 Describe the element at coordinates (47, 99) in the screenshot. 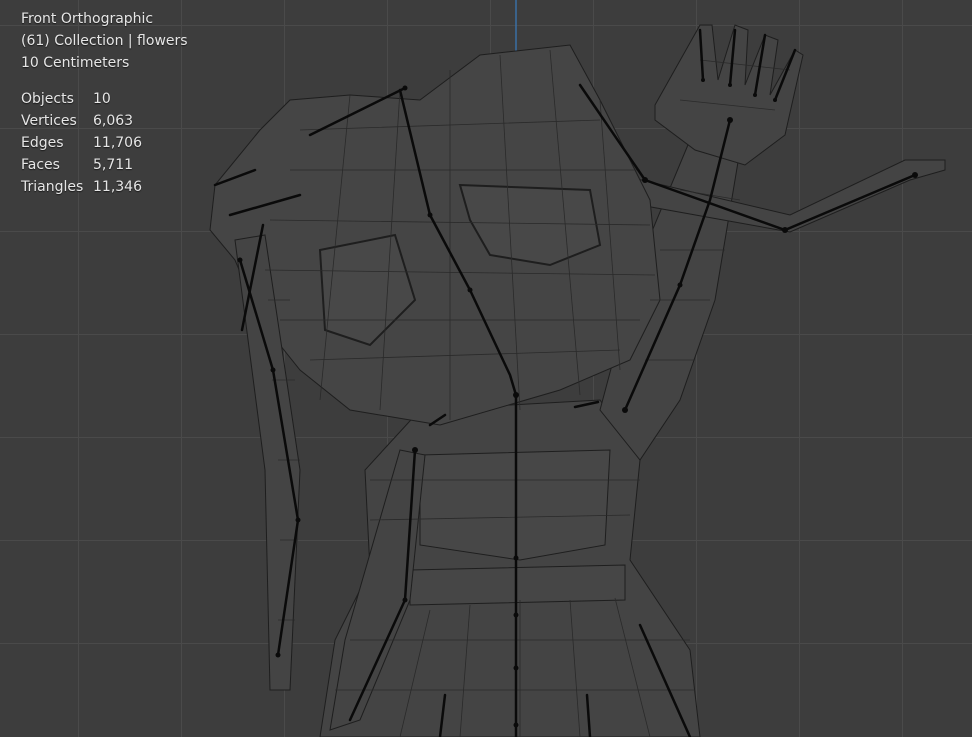

I see `stat-label: Objects` at that location.